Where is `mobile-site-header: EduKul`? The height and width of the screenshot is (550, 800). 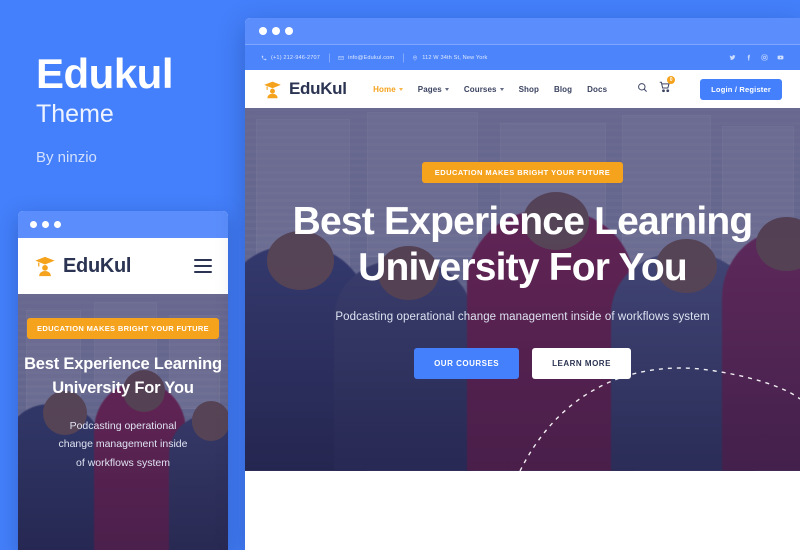 mobile-site-header: EduKul is located at coordinates (123, 266).